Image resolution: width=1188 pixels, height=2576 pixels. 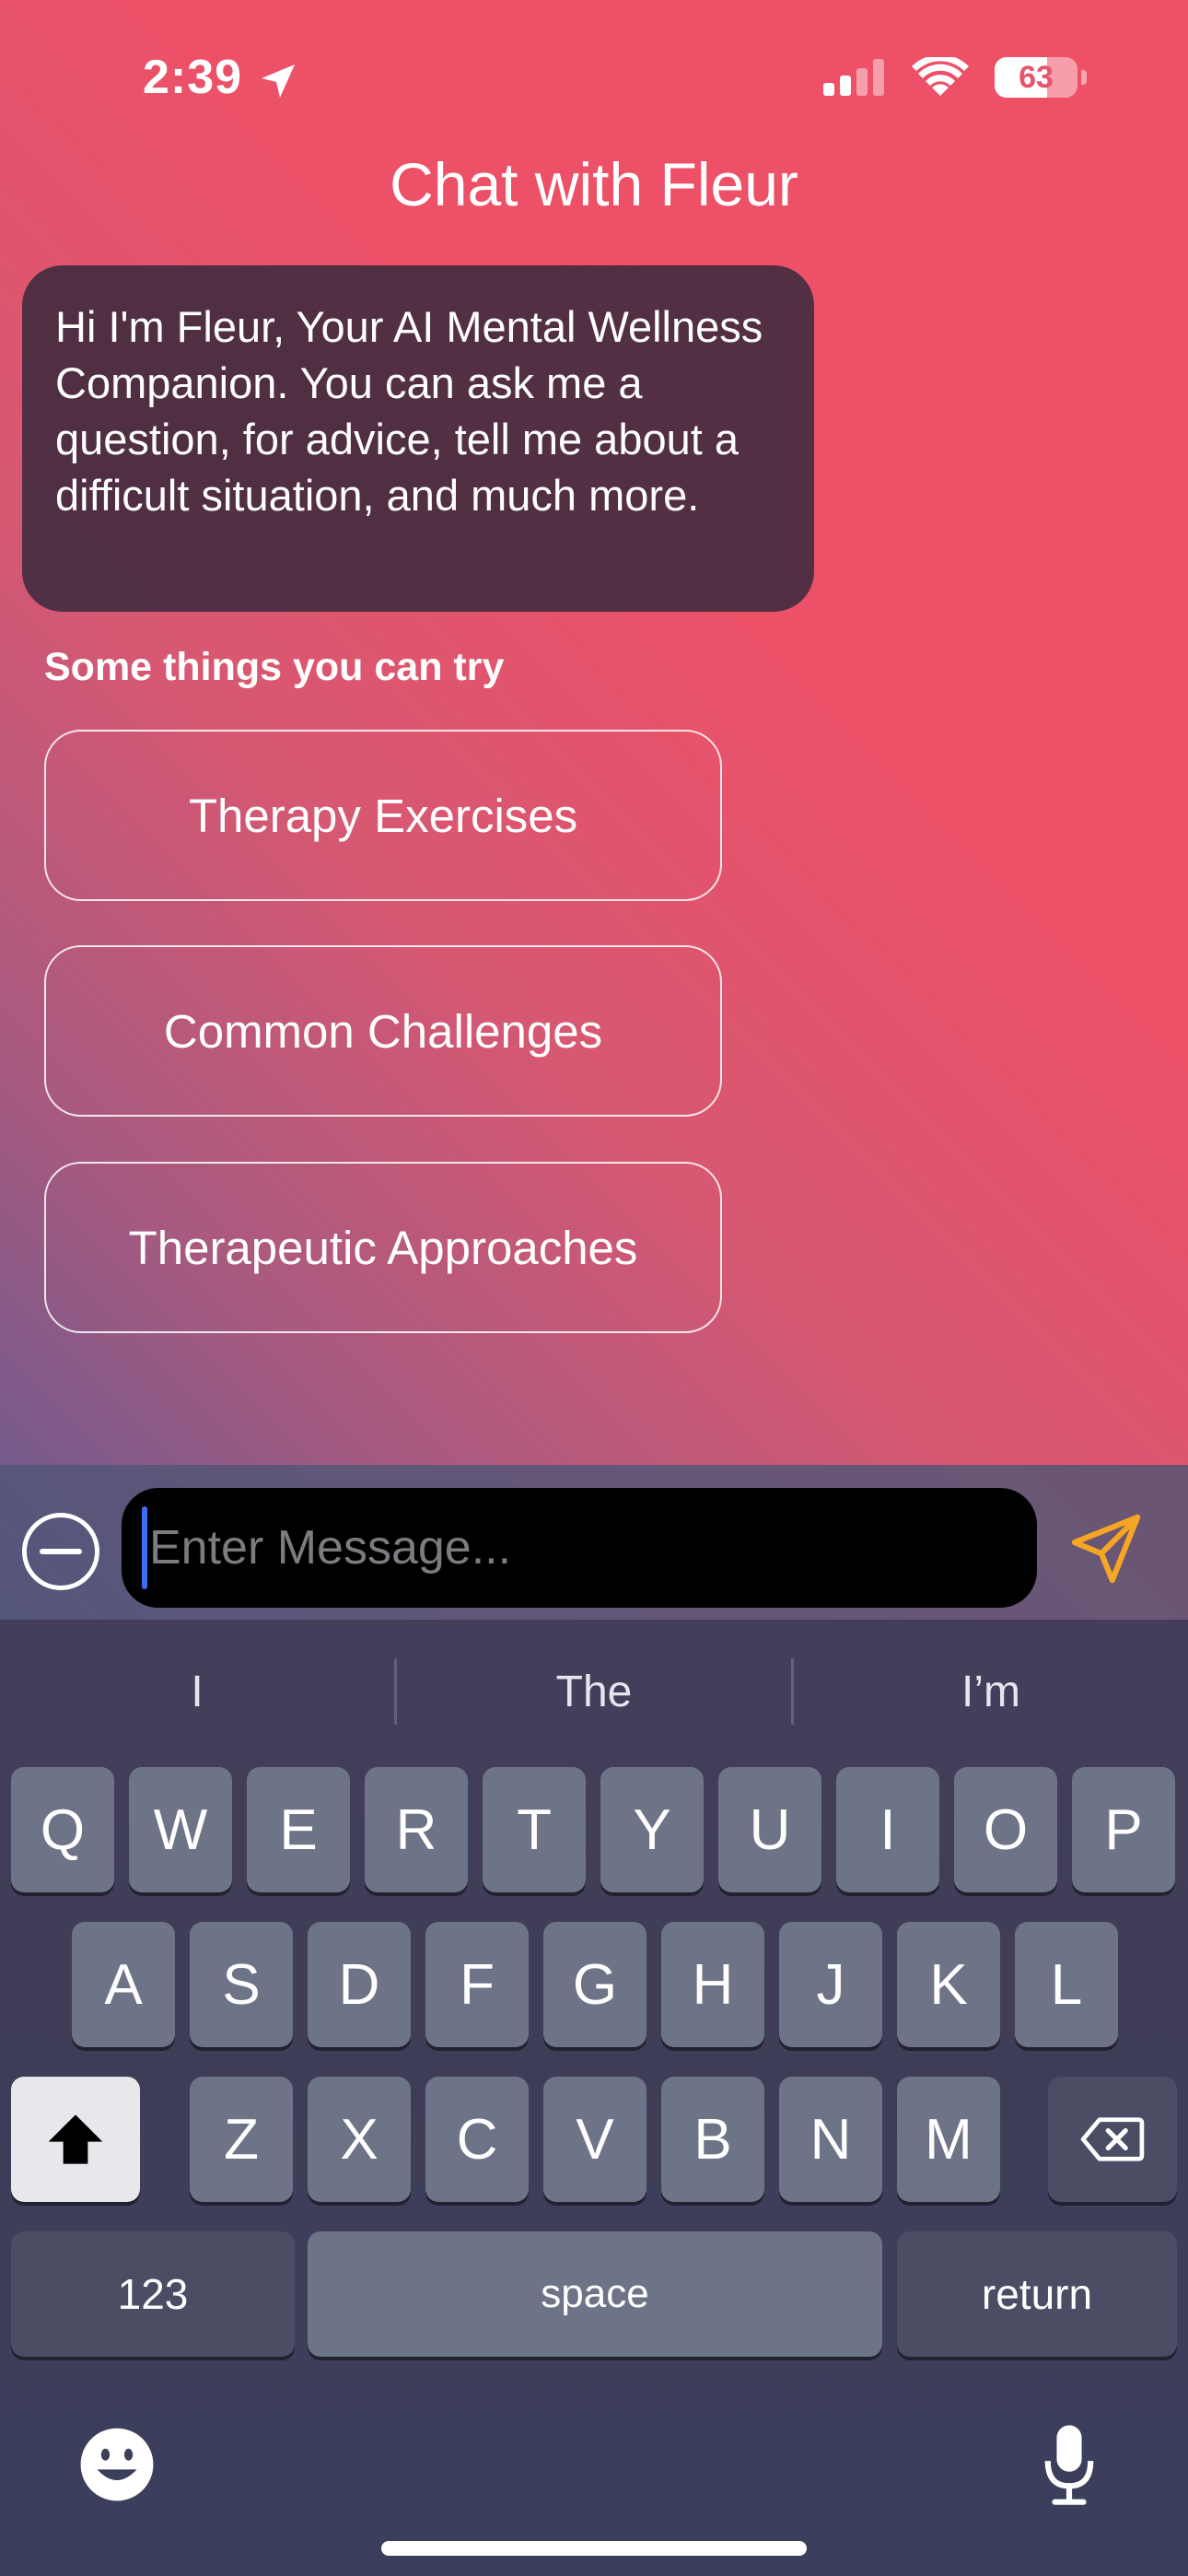 What do you see at coordinates (948, 1985) in the screenshot?
I see `key-k: K` at bounding box center [948, 1985].